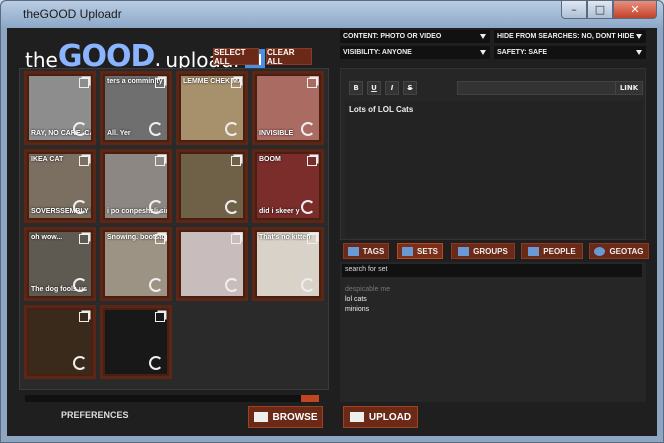  What do you see at coordinates (310, 398) in the screenshot?
I see `grid-scrollbar-thumb` at bounding box center [310, 398].